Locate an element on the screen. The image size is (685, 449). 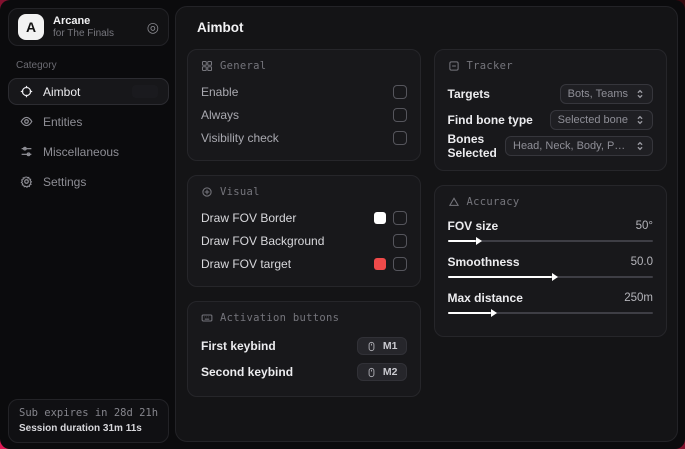
sidebar-item-label: Miscellaneous is located at coordinates (81, 151).